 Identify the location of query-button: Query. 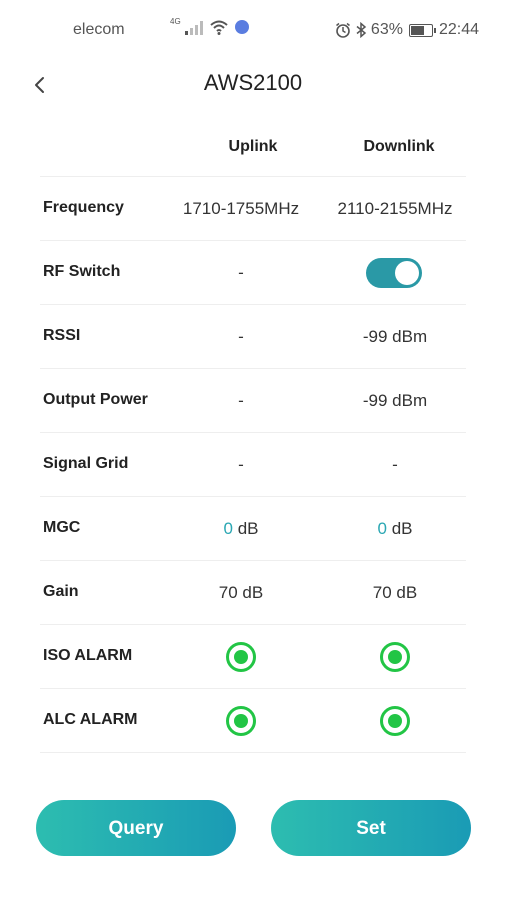
(136, 828).